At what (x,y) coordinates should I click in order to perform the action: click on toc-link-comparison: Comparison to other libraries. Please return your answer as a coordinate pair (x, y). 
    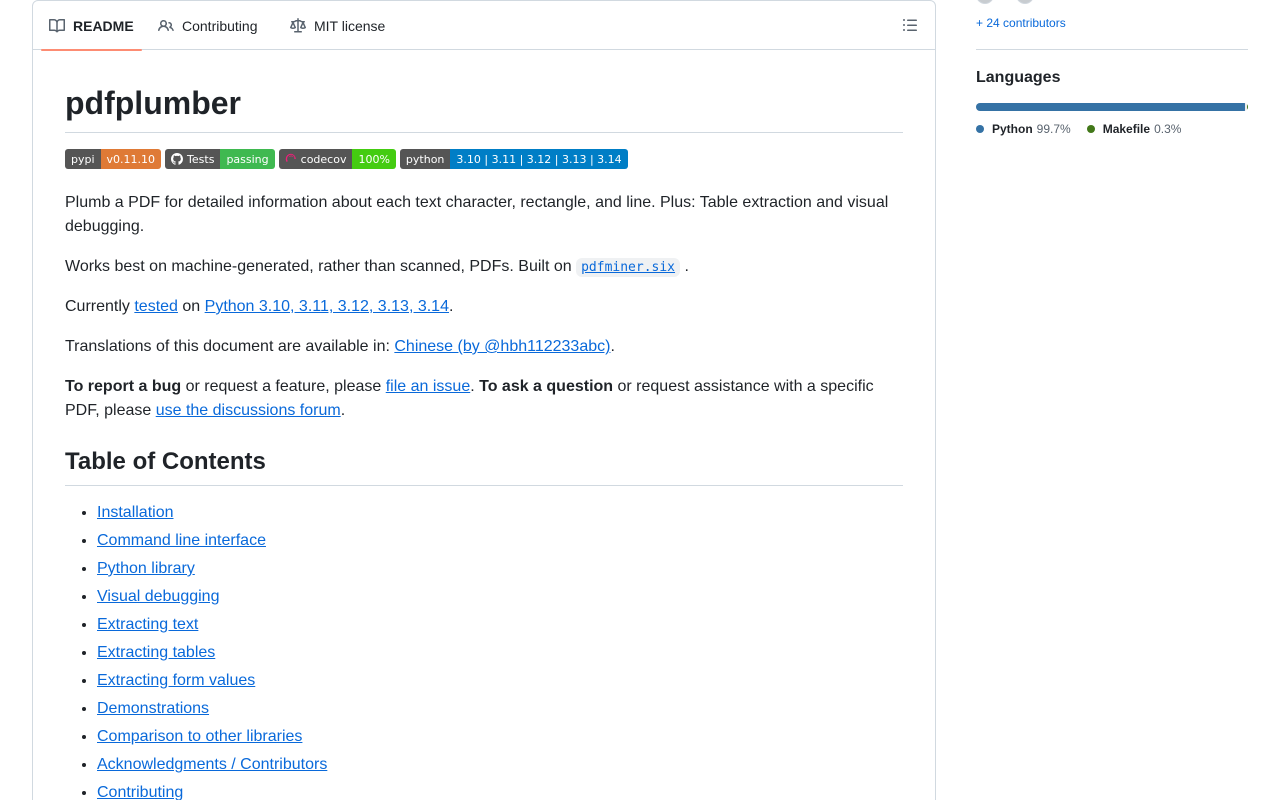
    Looking at the image, I should click on (199, 736).